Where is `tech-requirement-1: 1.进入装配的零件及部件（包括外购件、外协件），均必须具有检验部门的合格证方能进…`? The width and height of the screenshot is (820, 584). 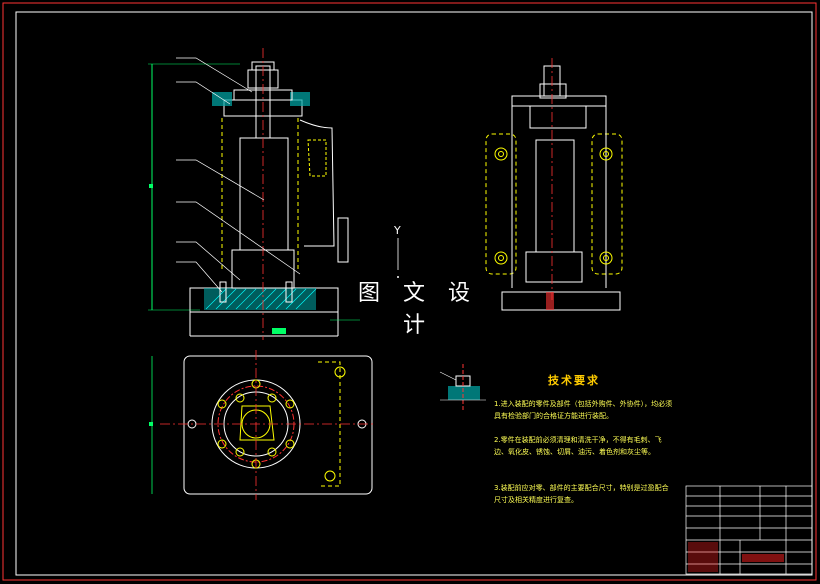 tech-requirement-1: 1.进入装配的零件及部件（包括外购件、外协件），均必须具有检验部门的合格证方能进… is located at coordinates (583, 410).